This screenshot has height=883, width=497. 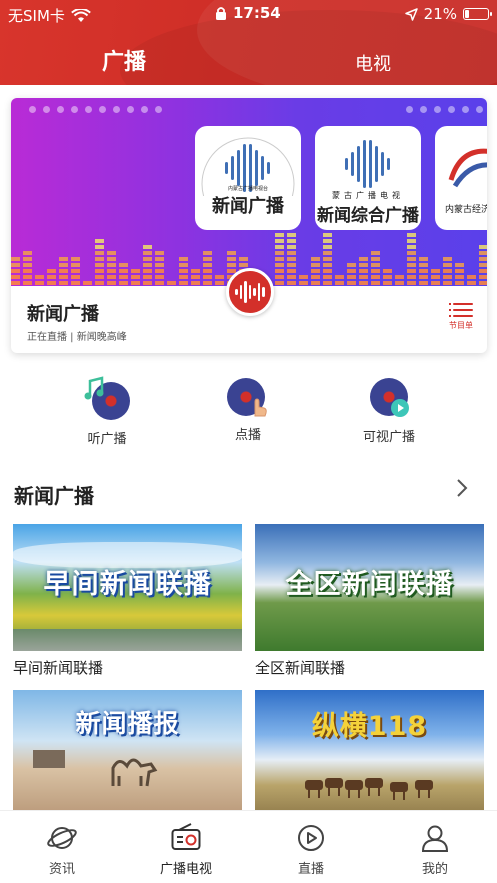 What do you see at coordinates (54, 496) in the screenshot?
I see `section-title: 新闻广播` at bounding box center [54, 496].